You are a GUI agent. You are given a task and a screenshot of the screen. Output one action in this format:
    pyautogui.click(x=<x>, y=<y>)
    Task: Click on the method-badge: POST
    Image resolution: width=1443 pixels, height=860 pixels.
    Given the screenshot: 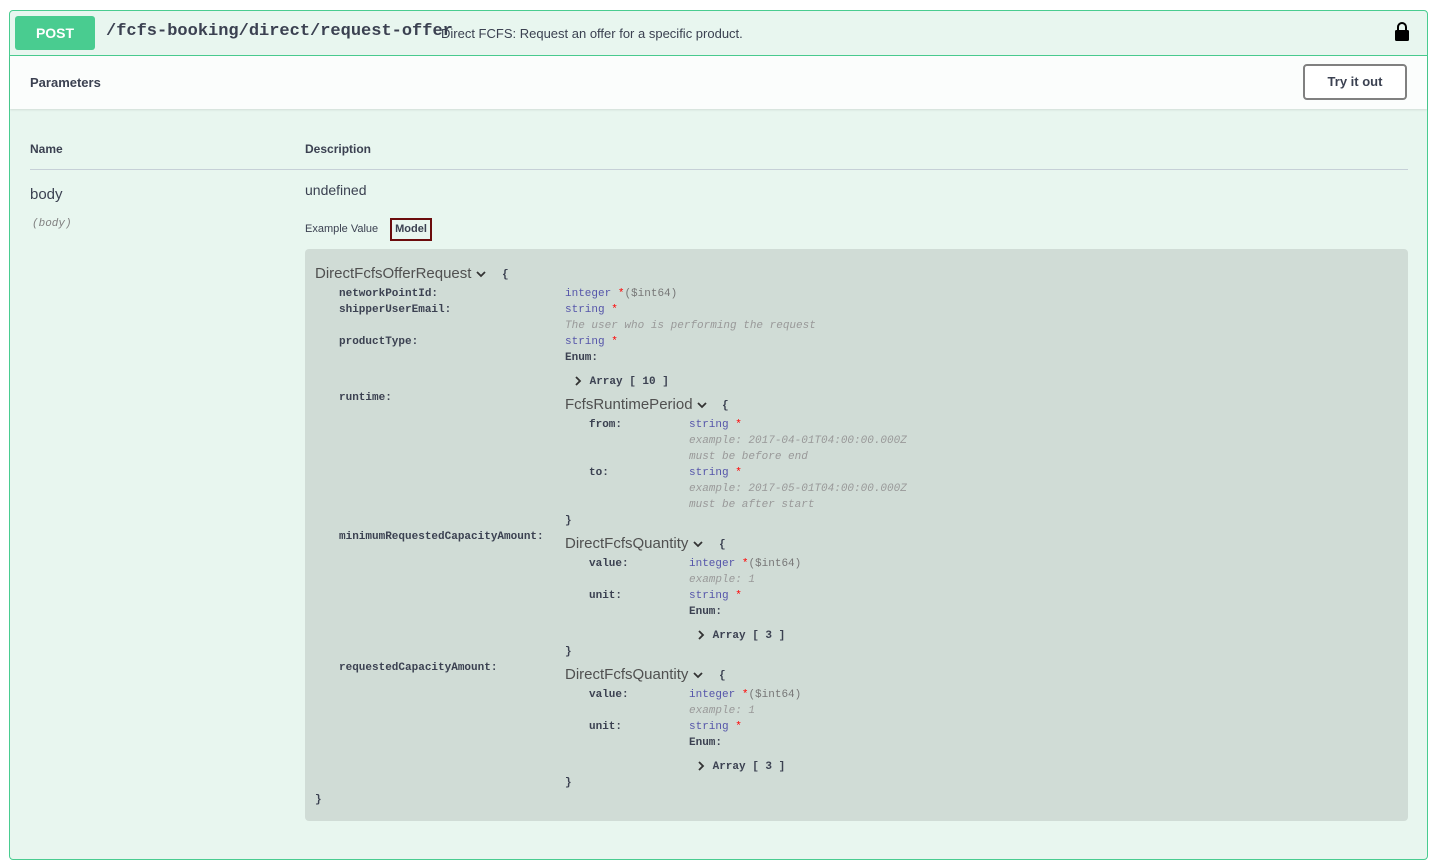 What is the action you would take?
    pyautogui.click(x=55, y=33)
    